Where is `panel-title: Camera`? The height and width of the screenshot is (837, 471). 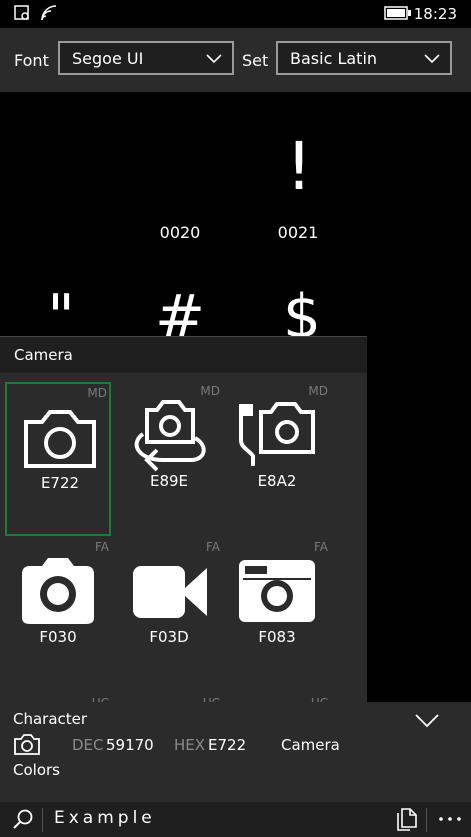
panel-title: Camera is located at coordinates (43, 355).